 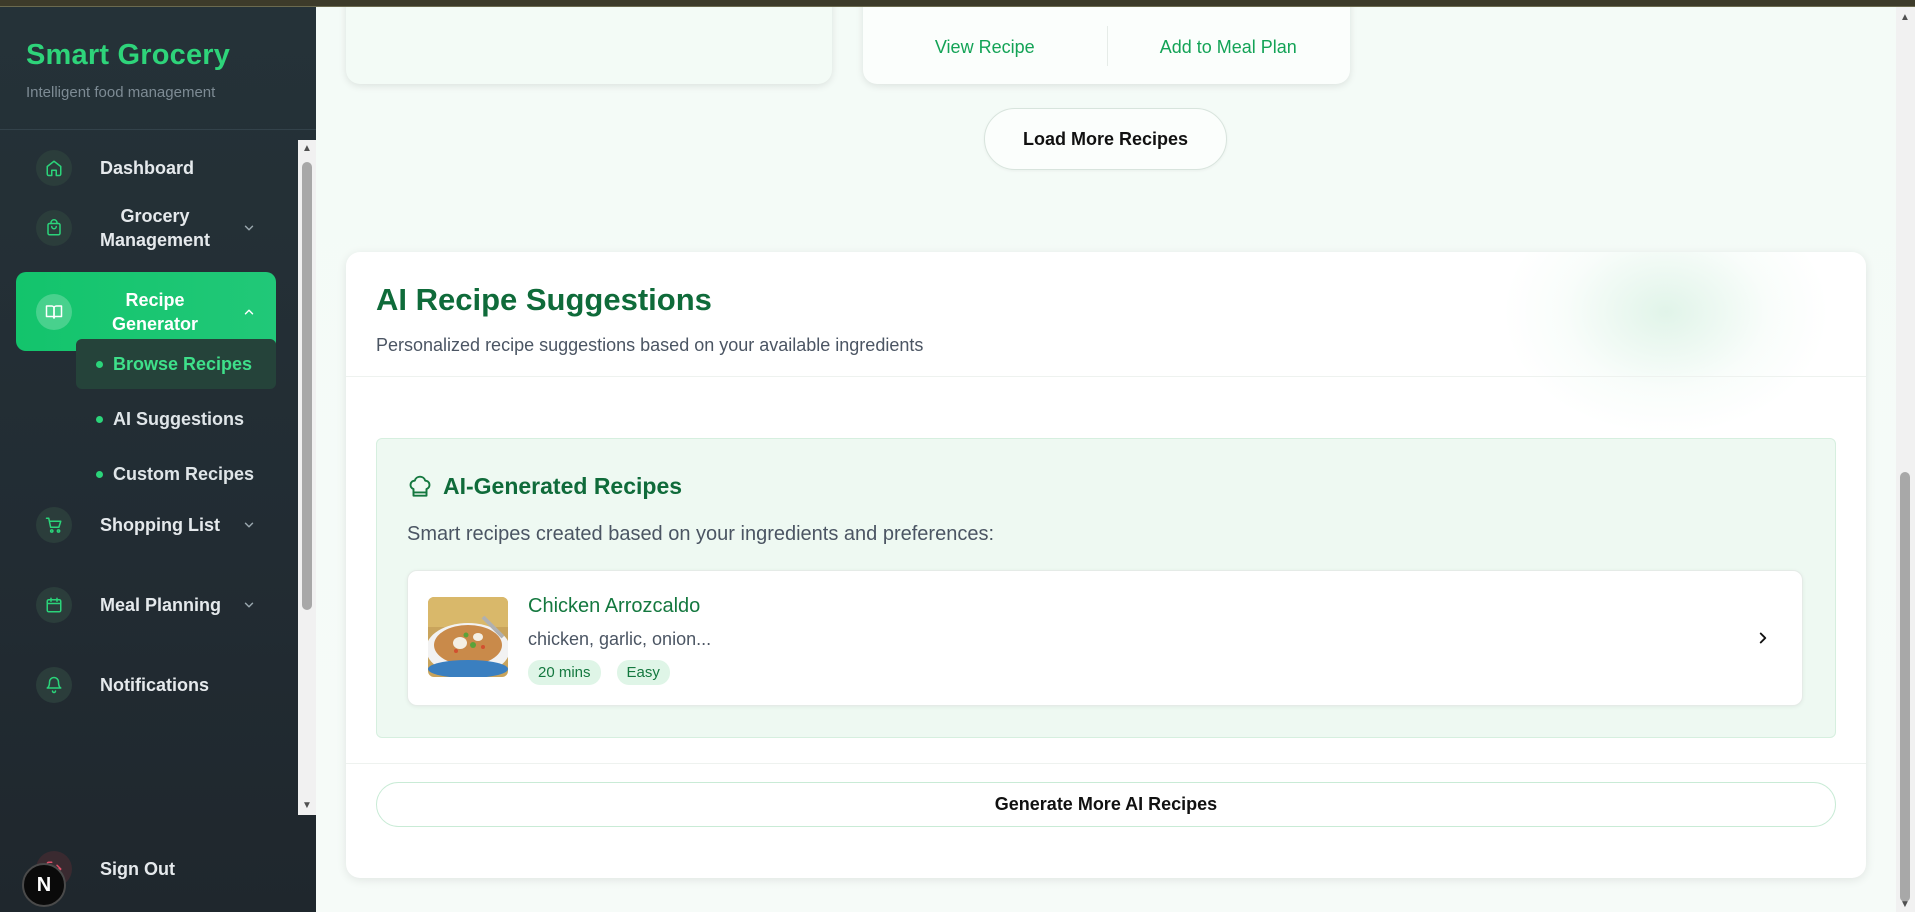 I want to click on chevron-up-icon, so click(x=249, y=312).